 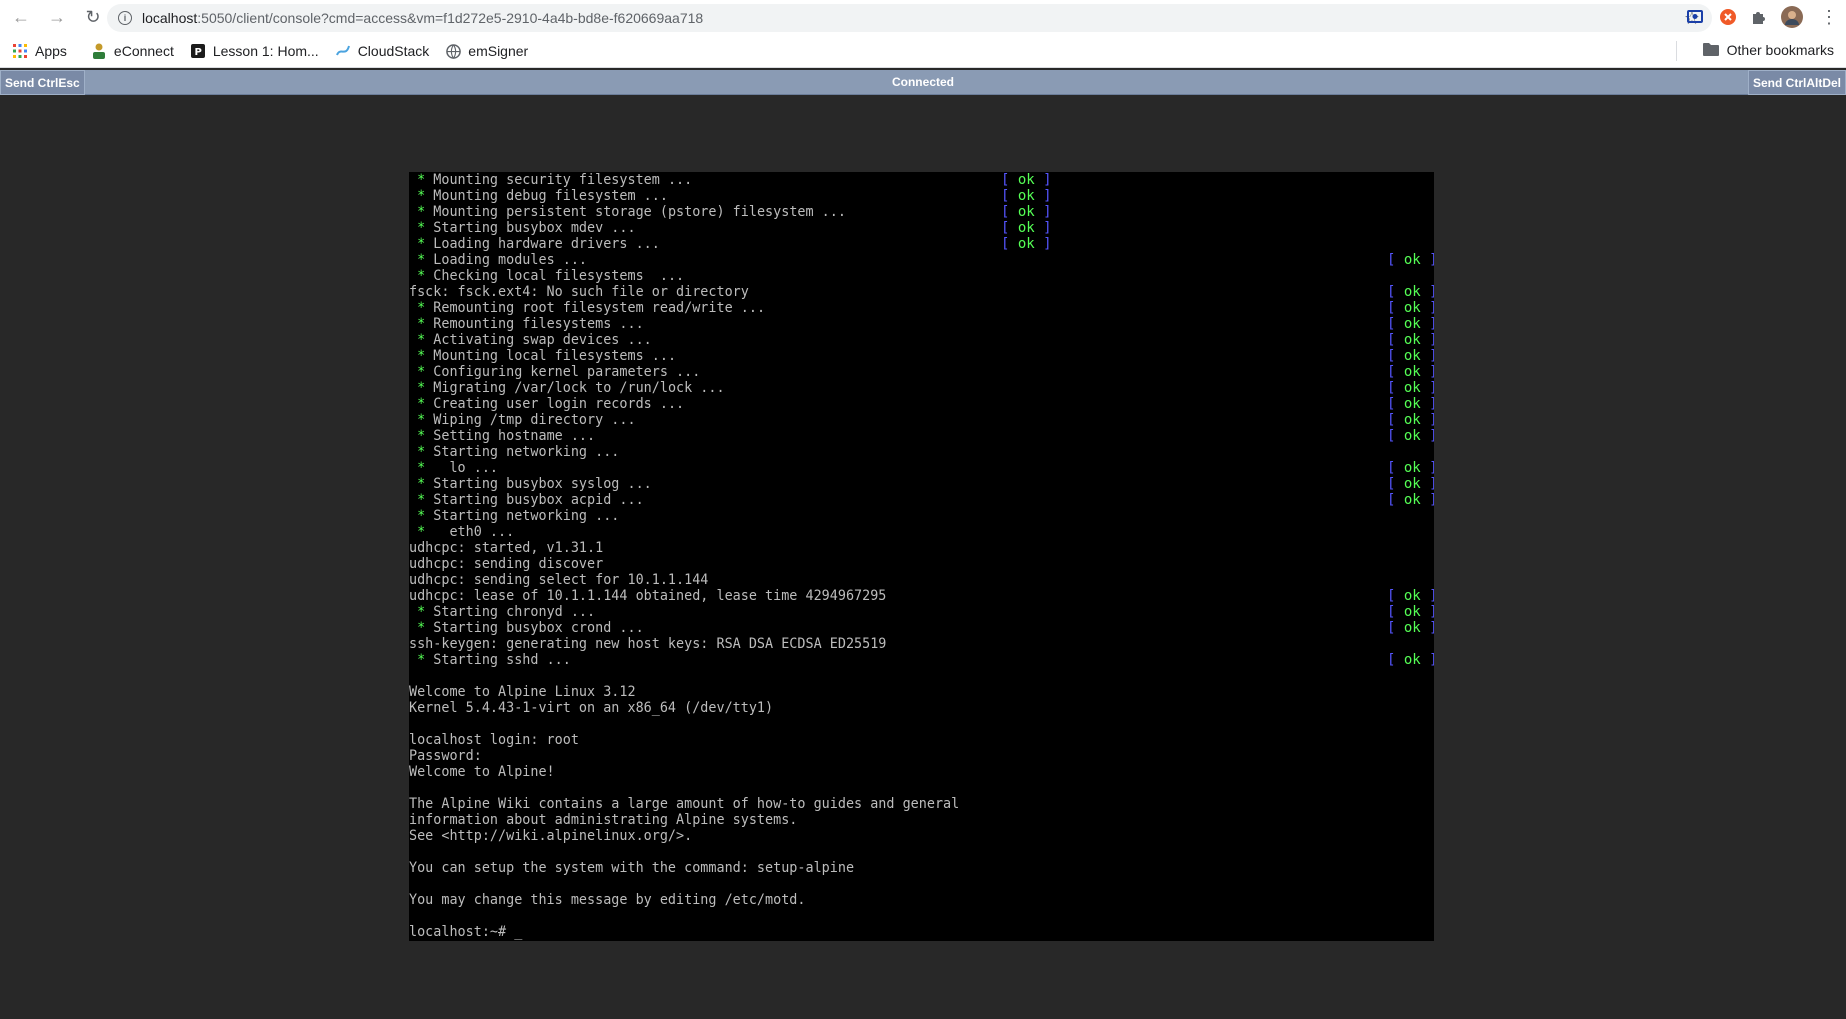 I want to click on console-line: udhcpc: sending select for 10.1.1.144, so click(x=558, y=580).